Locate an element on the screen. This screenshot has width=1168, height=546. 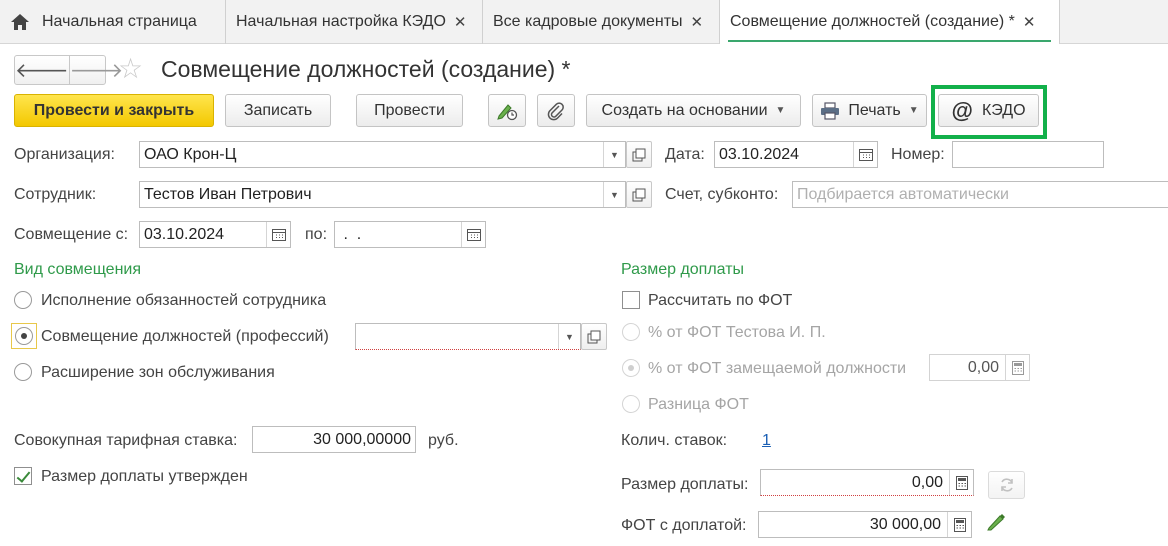
date-field: 03.10.2024 is located at coordinates (796, 154).